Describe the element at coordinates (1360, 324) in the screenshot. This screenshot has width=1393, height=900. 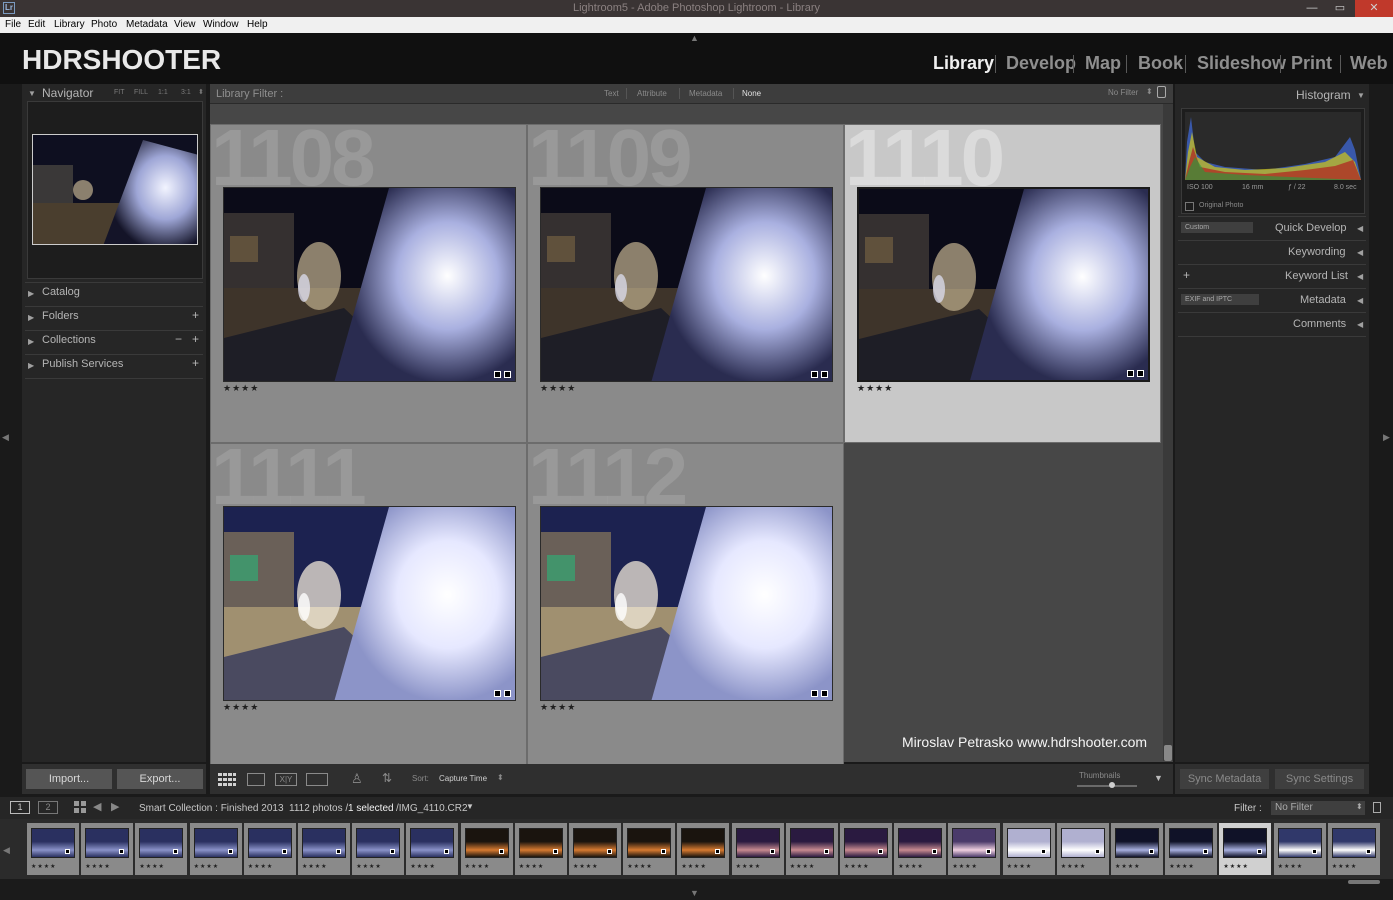
I see `comments-expand-icon: ◀` at that location.